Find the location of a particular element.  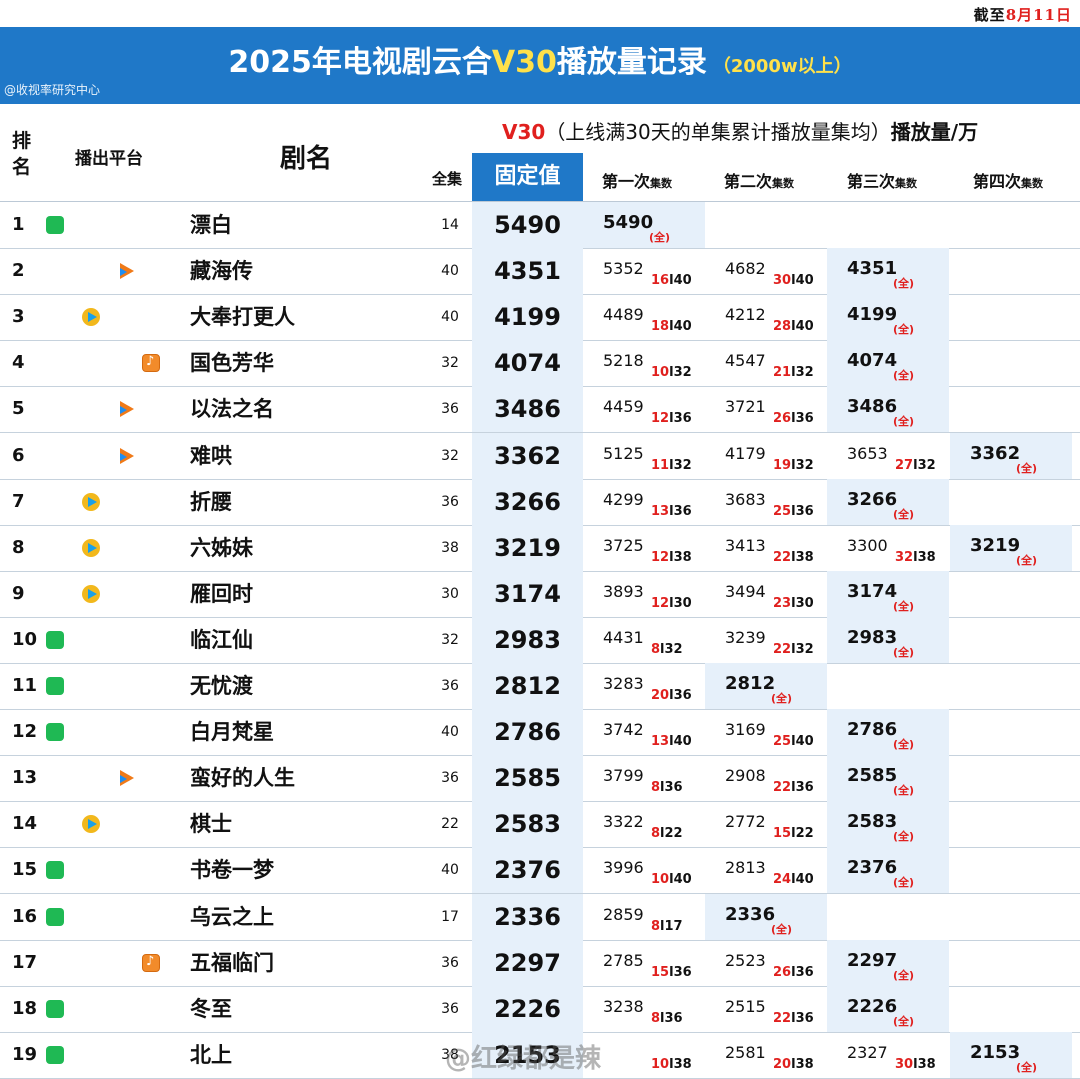

round-value: 2813 is located at coordinates (745, 868).